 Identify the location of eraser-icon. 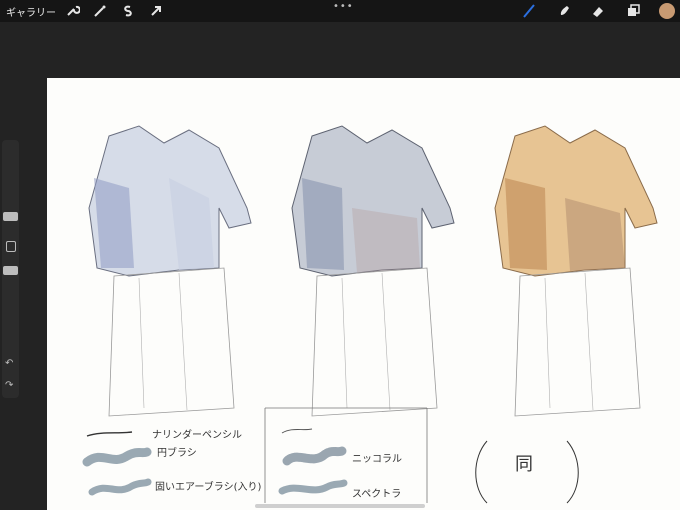
(598, 11).